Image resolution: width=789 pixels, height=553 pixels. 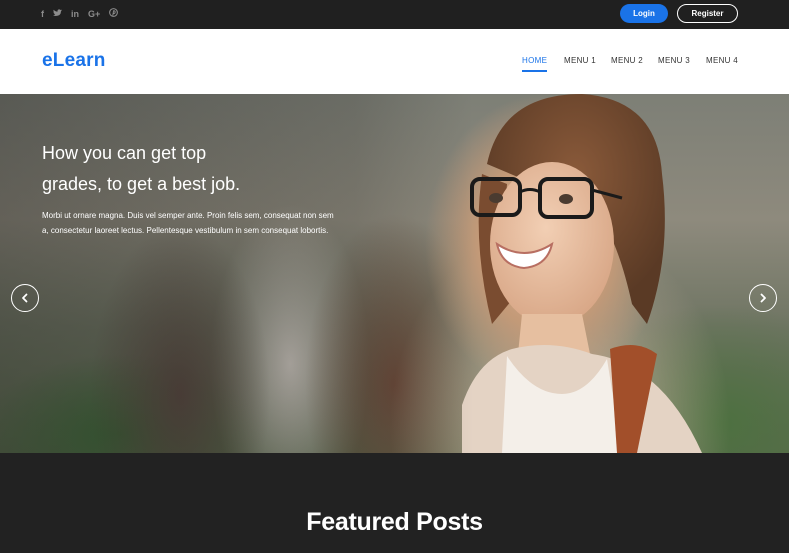 I want to click on chevron-right-icon, so click(x=763, y=298).